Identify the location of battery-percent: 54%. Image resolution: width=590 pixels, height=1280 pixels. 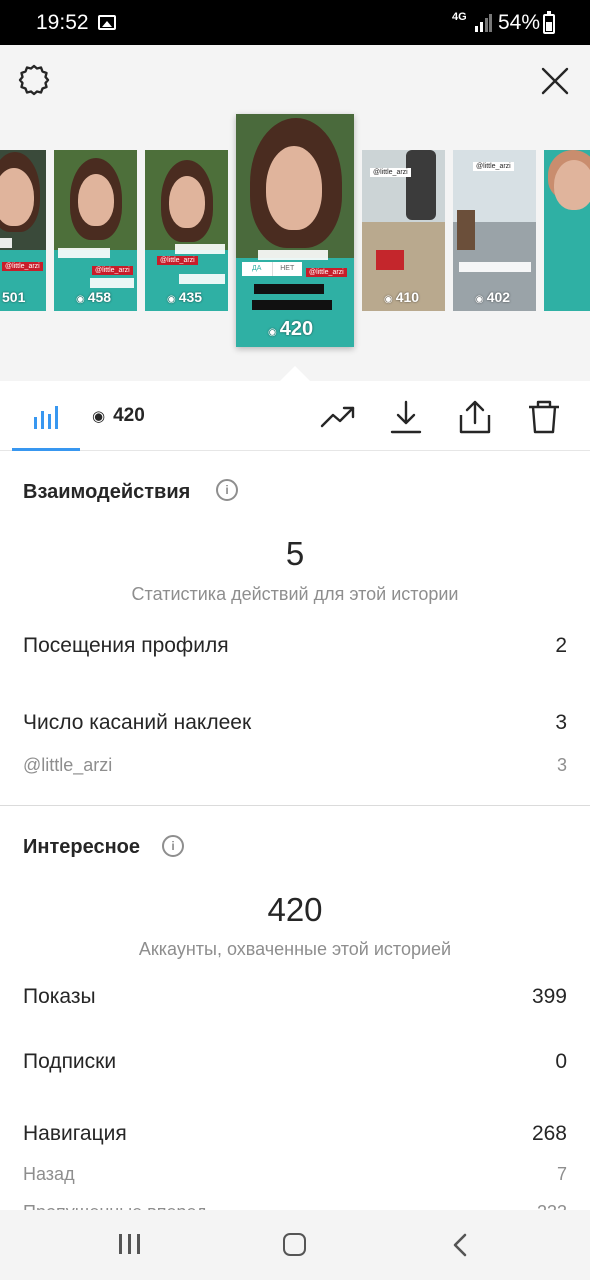
(519, 22).